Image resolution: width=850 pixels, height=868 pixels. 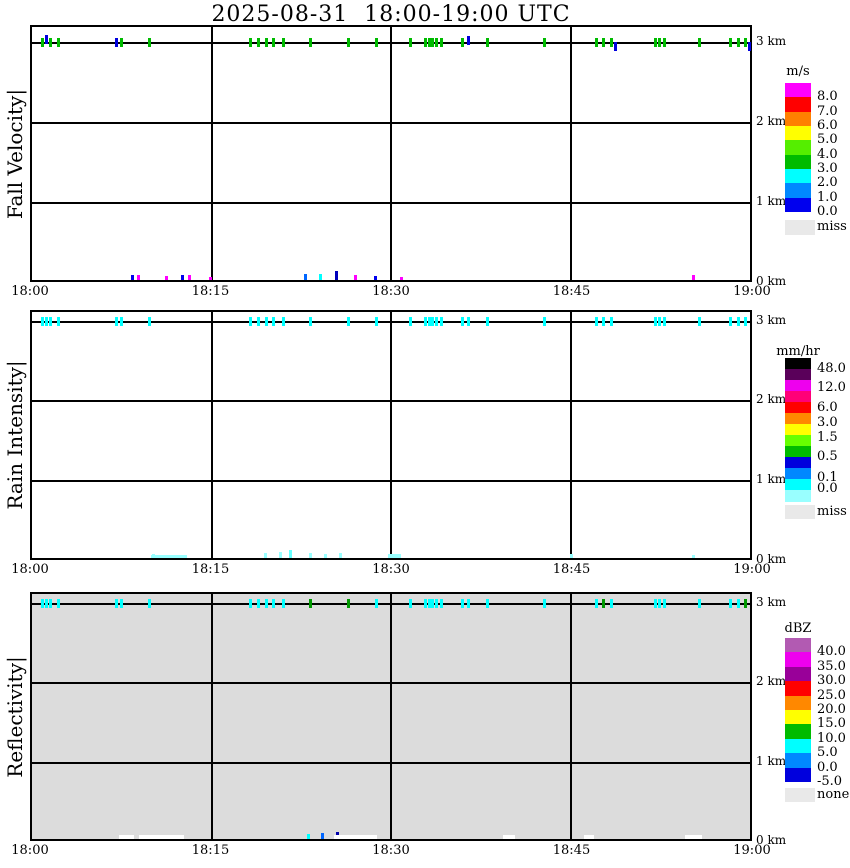 What do you see at coordinates (831, 681) in the screenshot?
I see `colorbar-tick-label: 30.0` at bounding box center [831, 681].